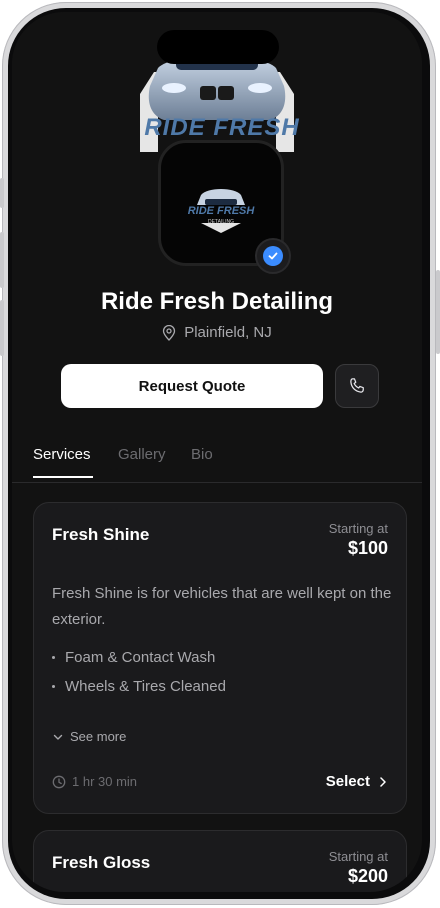 The height and width of the screenshot is (908, 440). Describe the element at coordinates (145, 686) in the screenshot. I see `feature-text: Wheels & Tires Cleaned` at that location.